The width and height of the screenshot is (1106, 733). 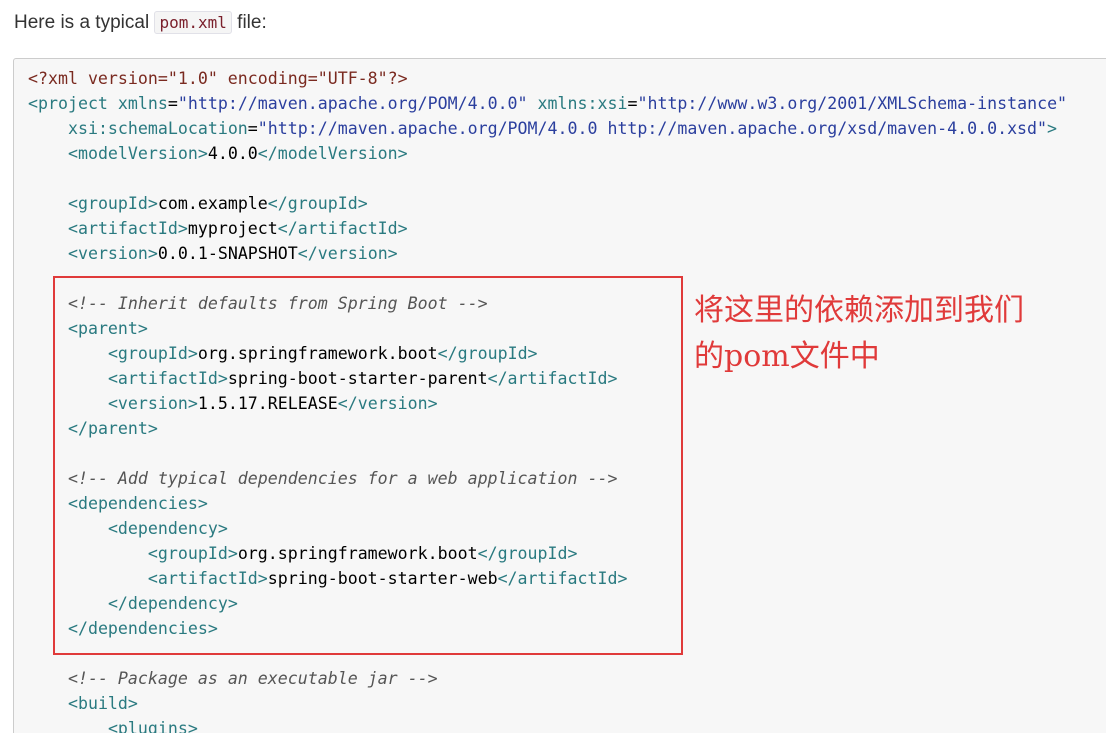 I want to click on code-line: <modelVersion>4.0.0</modelVersion>, so click(x=547, y=153).